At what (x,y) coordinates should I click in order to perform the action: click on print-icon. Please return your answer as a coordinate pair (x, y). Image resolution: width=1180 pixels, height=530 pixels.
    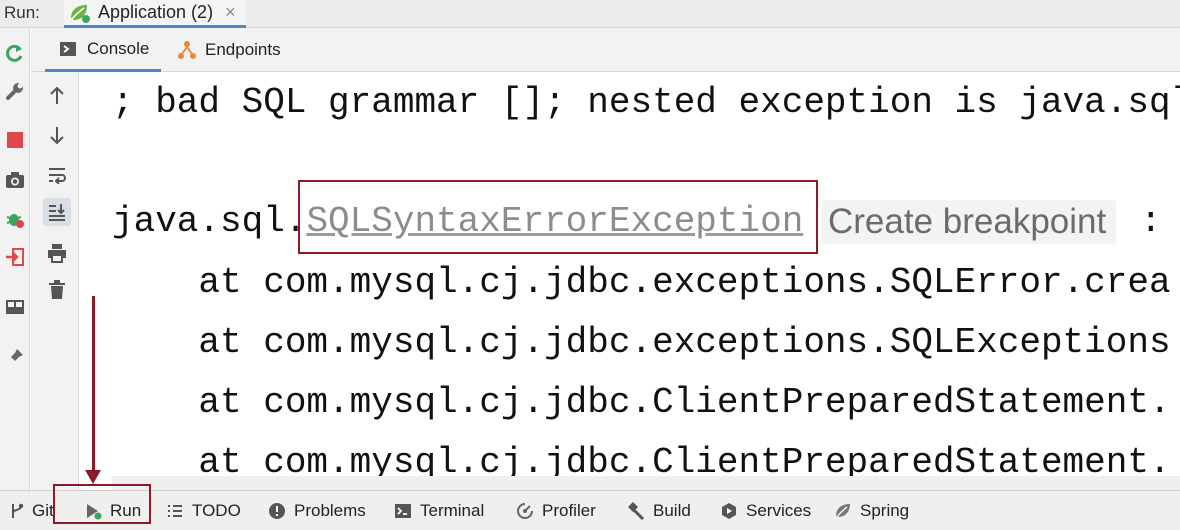
    Looking at the image, I should click on (57, 253).